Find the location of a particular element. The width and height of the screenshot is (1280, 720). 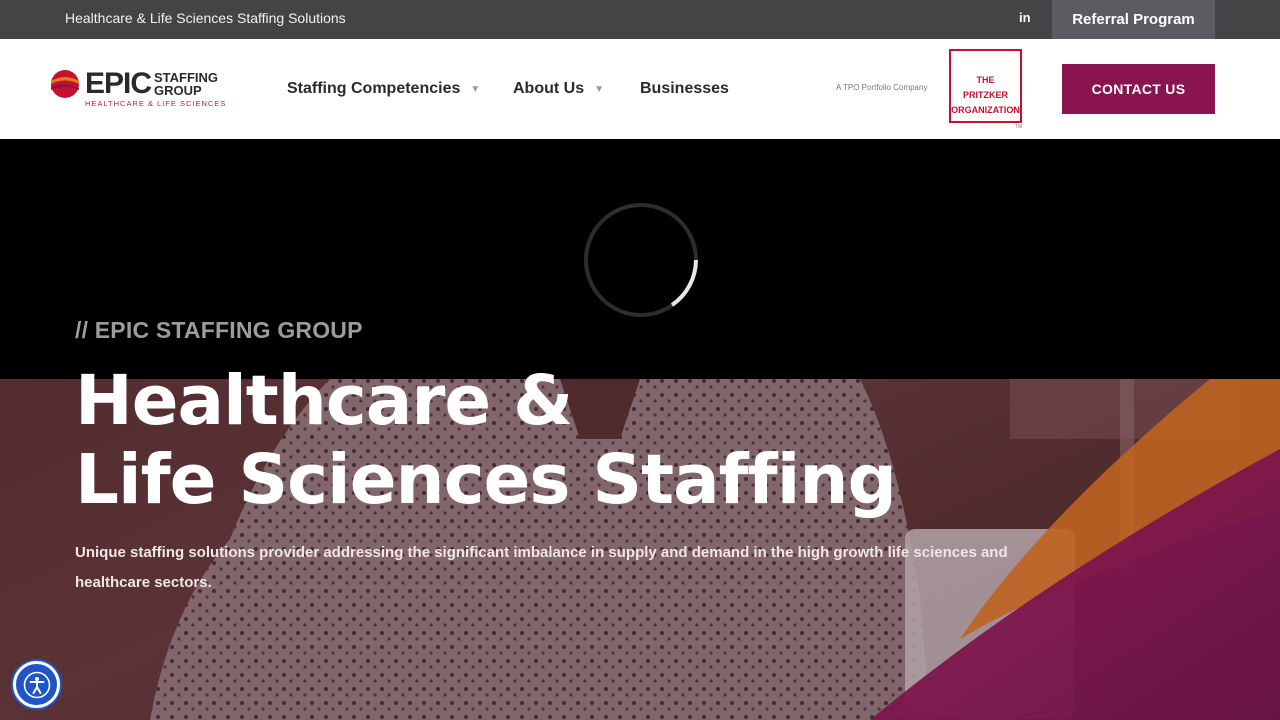

nav-label: Staffing Competencies is located at coordinates (374, 88).